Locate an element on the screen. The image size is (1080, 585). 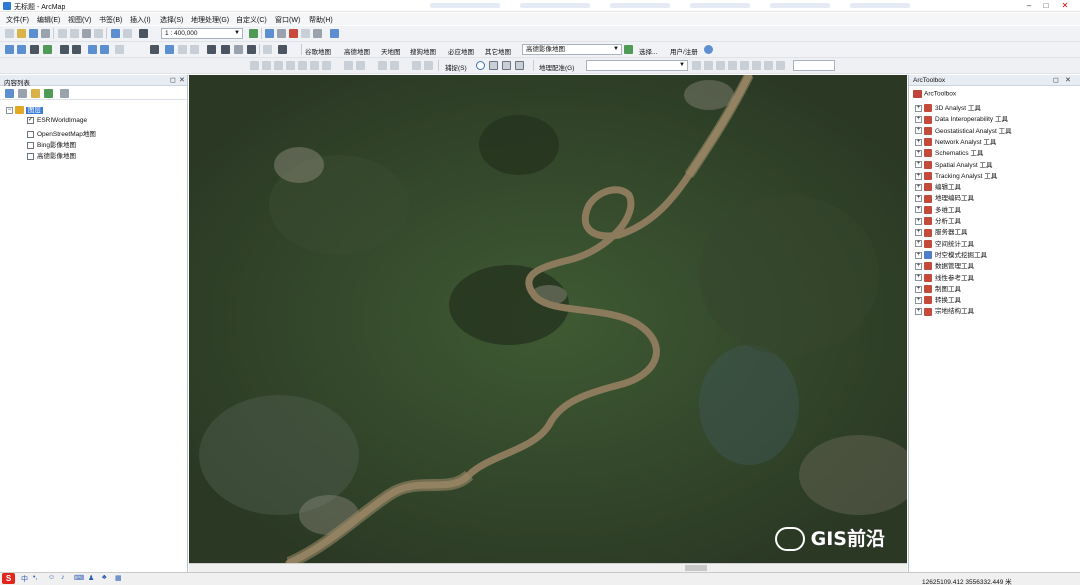
toolbox-item: + 线性参考工具 is located at coordinates (944, 277).